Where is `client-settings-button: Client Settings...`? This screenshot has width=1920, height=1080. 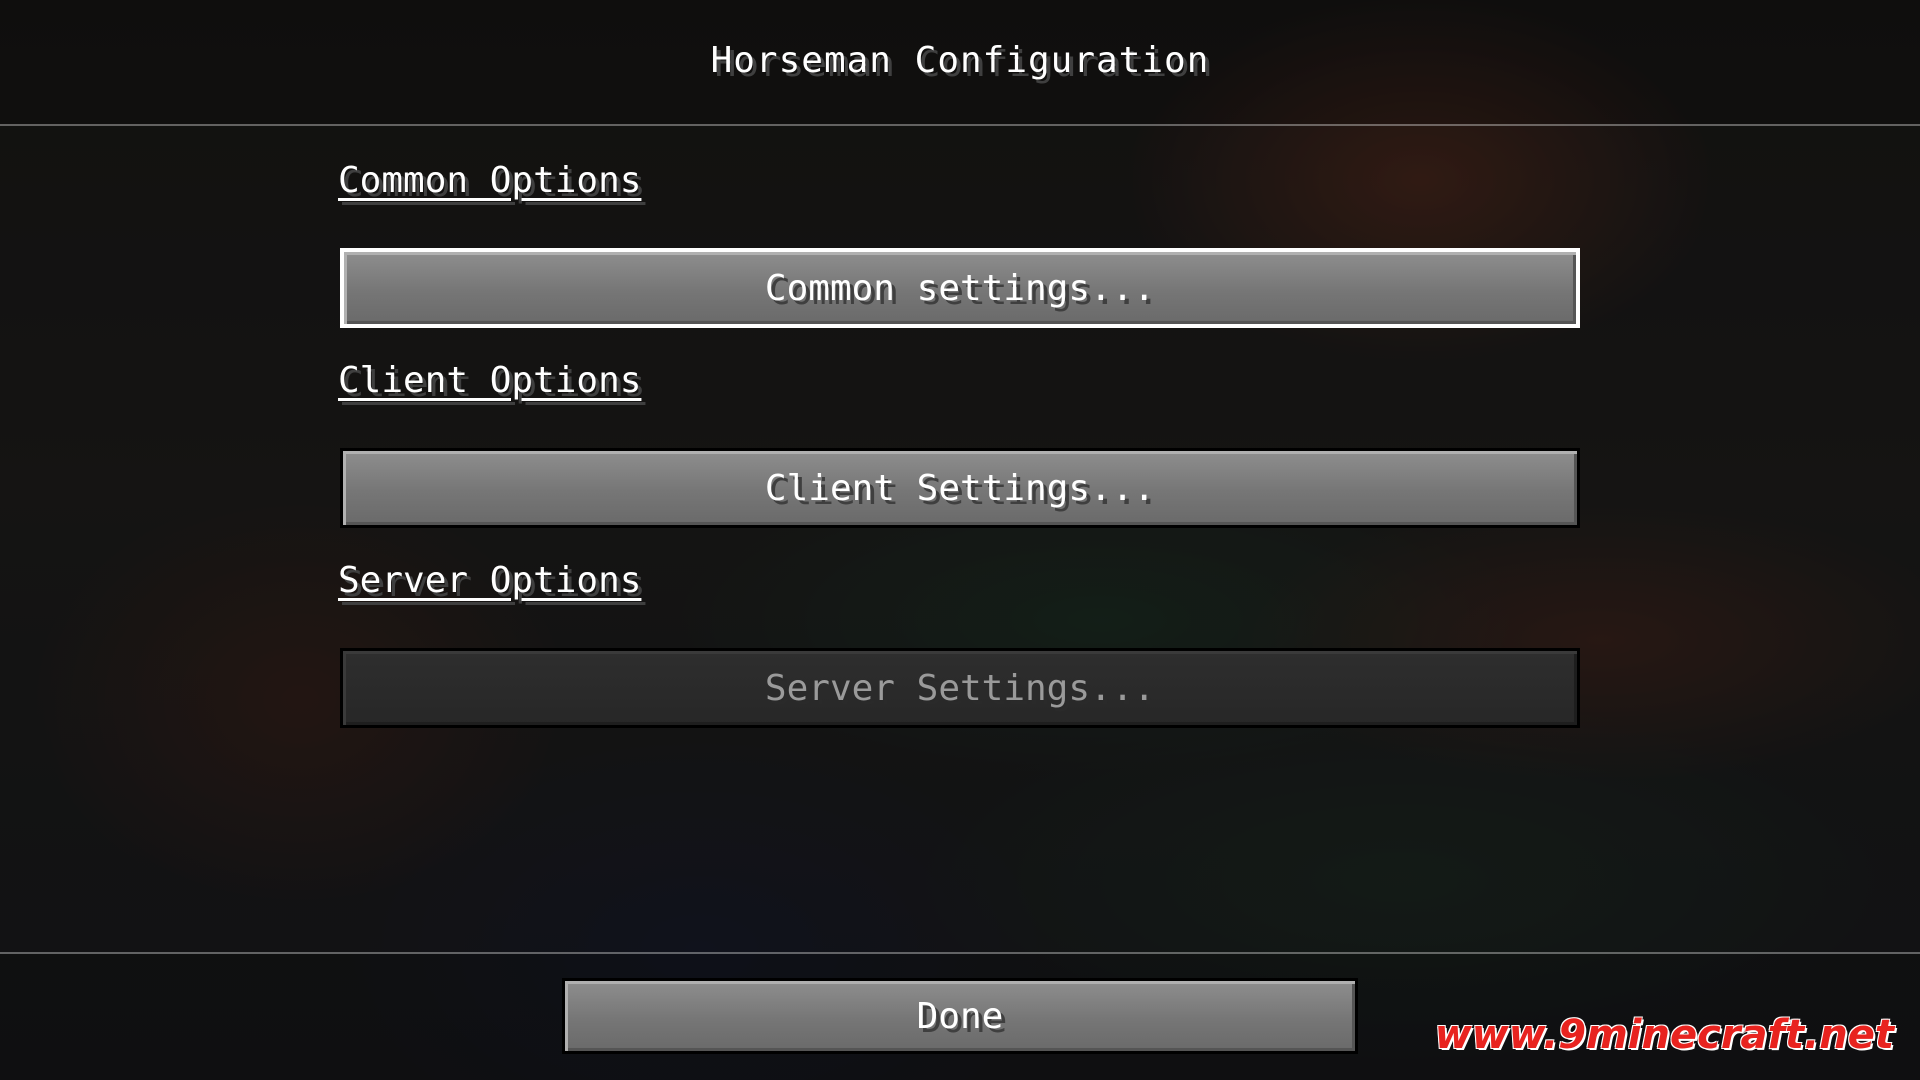
client-settings-button: Client Settings... is located at coordinates (960, 488).